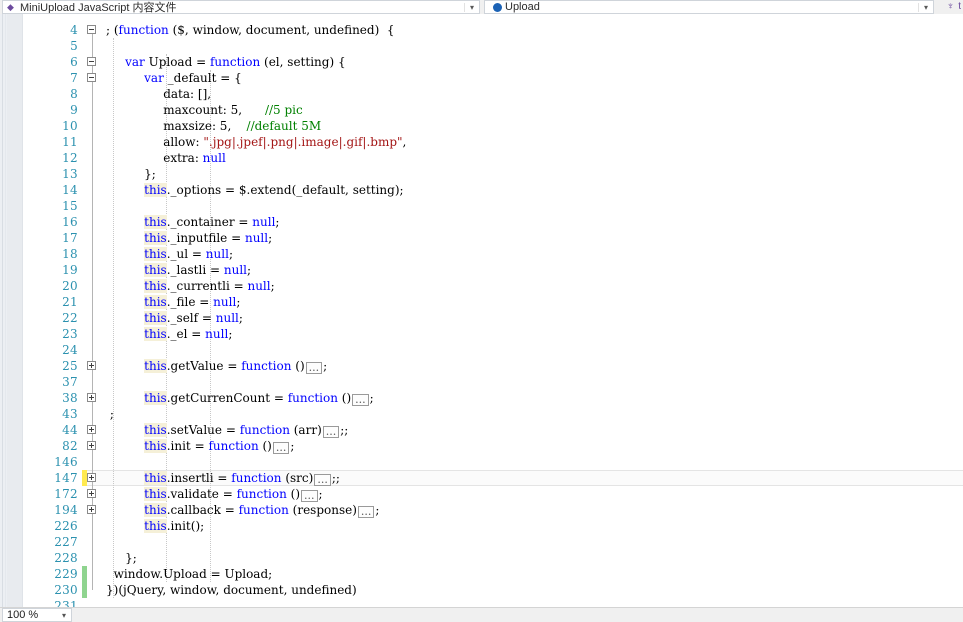 The width and height of the screenshot is (963, 622). I want to click on code-line: 7 var _default = {, so click(481, 78).